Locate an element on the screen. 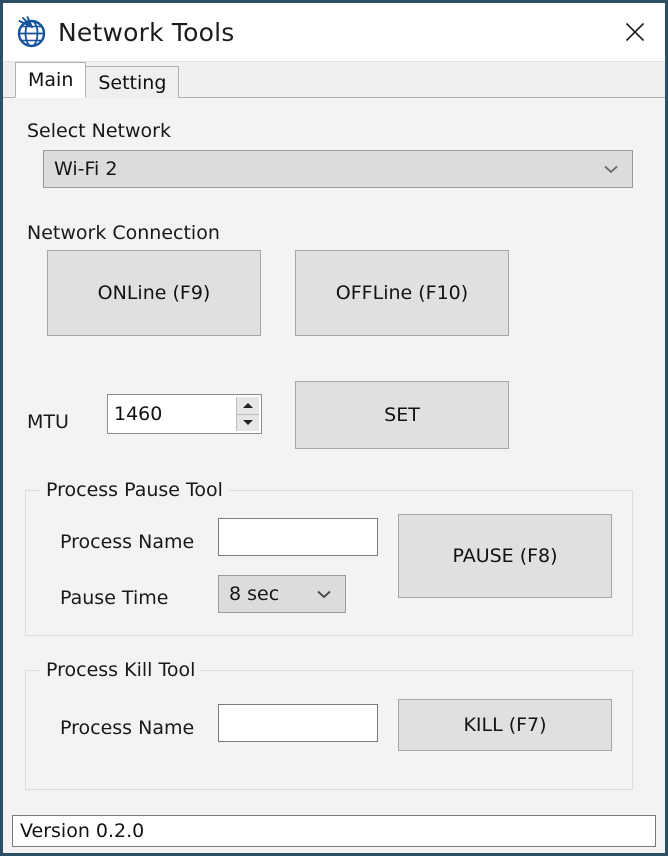 The image size is (668, 856). tab-setting-label: Setting is located at coordinates (132, 83).